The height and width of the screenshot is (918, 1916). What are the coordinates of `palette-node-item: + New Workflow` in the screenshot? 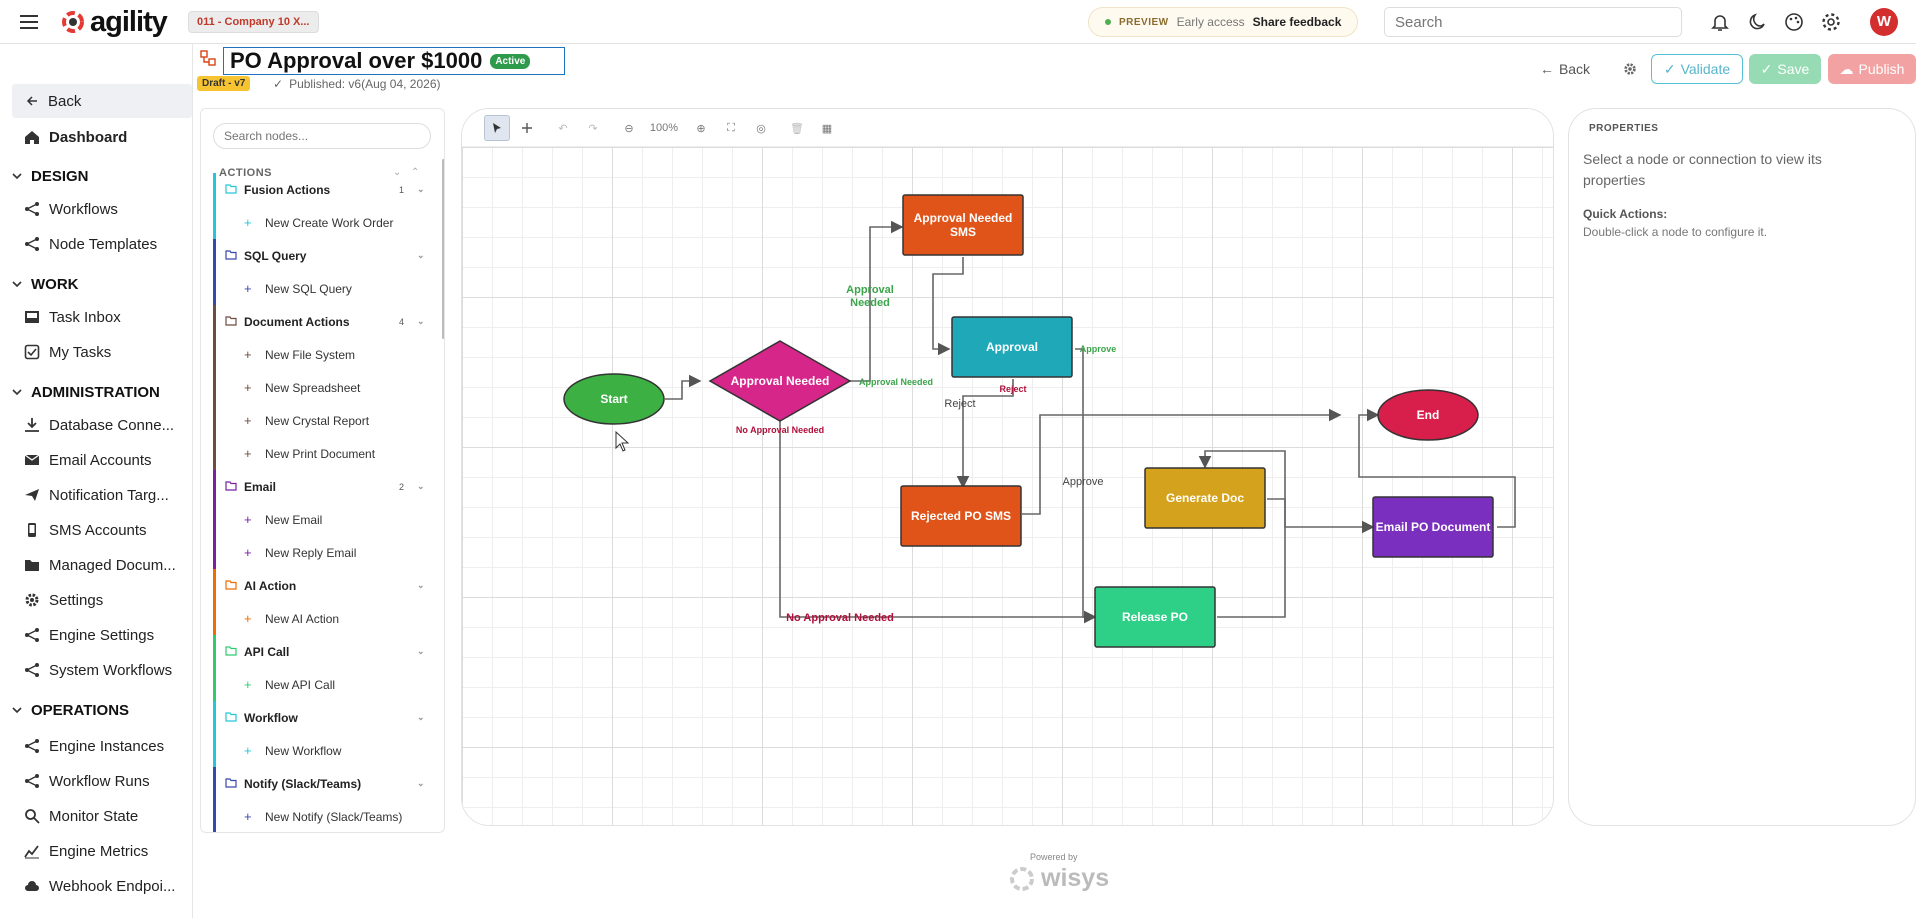 It's located at (324, 750).